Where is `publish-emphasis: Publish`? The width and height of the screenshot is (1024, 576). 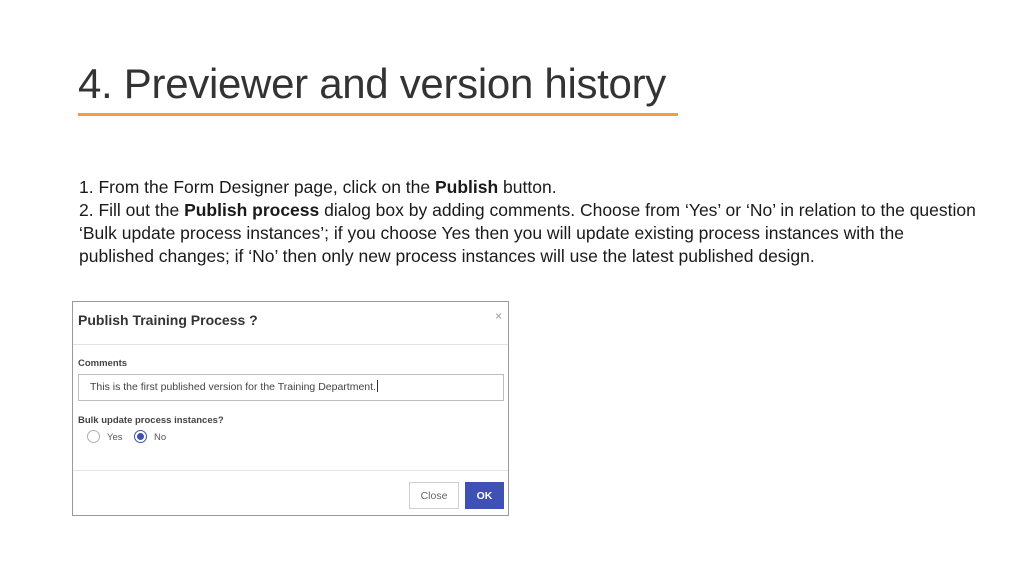 publish-emphasis: Publish is located at coordinates (466, 187).